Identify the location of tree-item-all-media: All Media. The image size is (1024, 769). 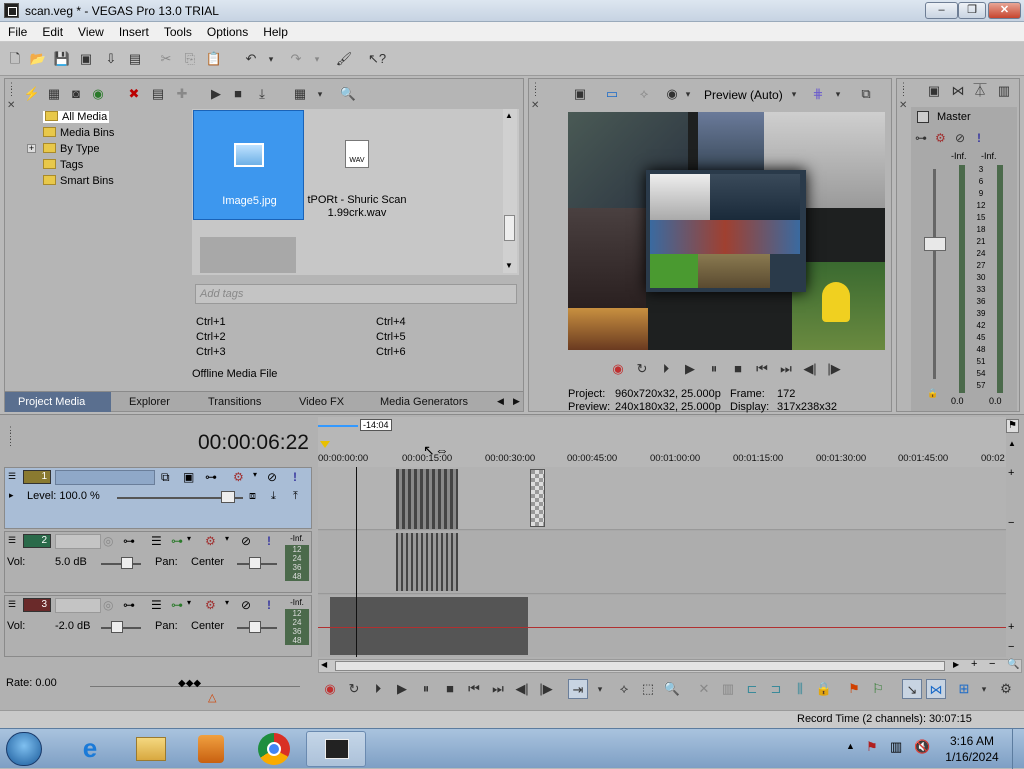
(76, 117).